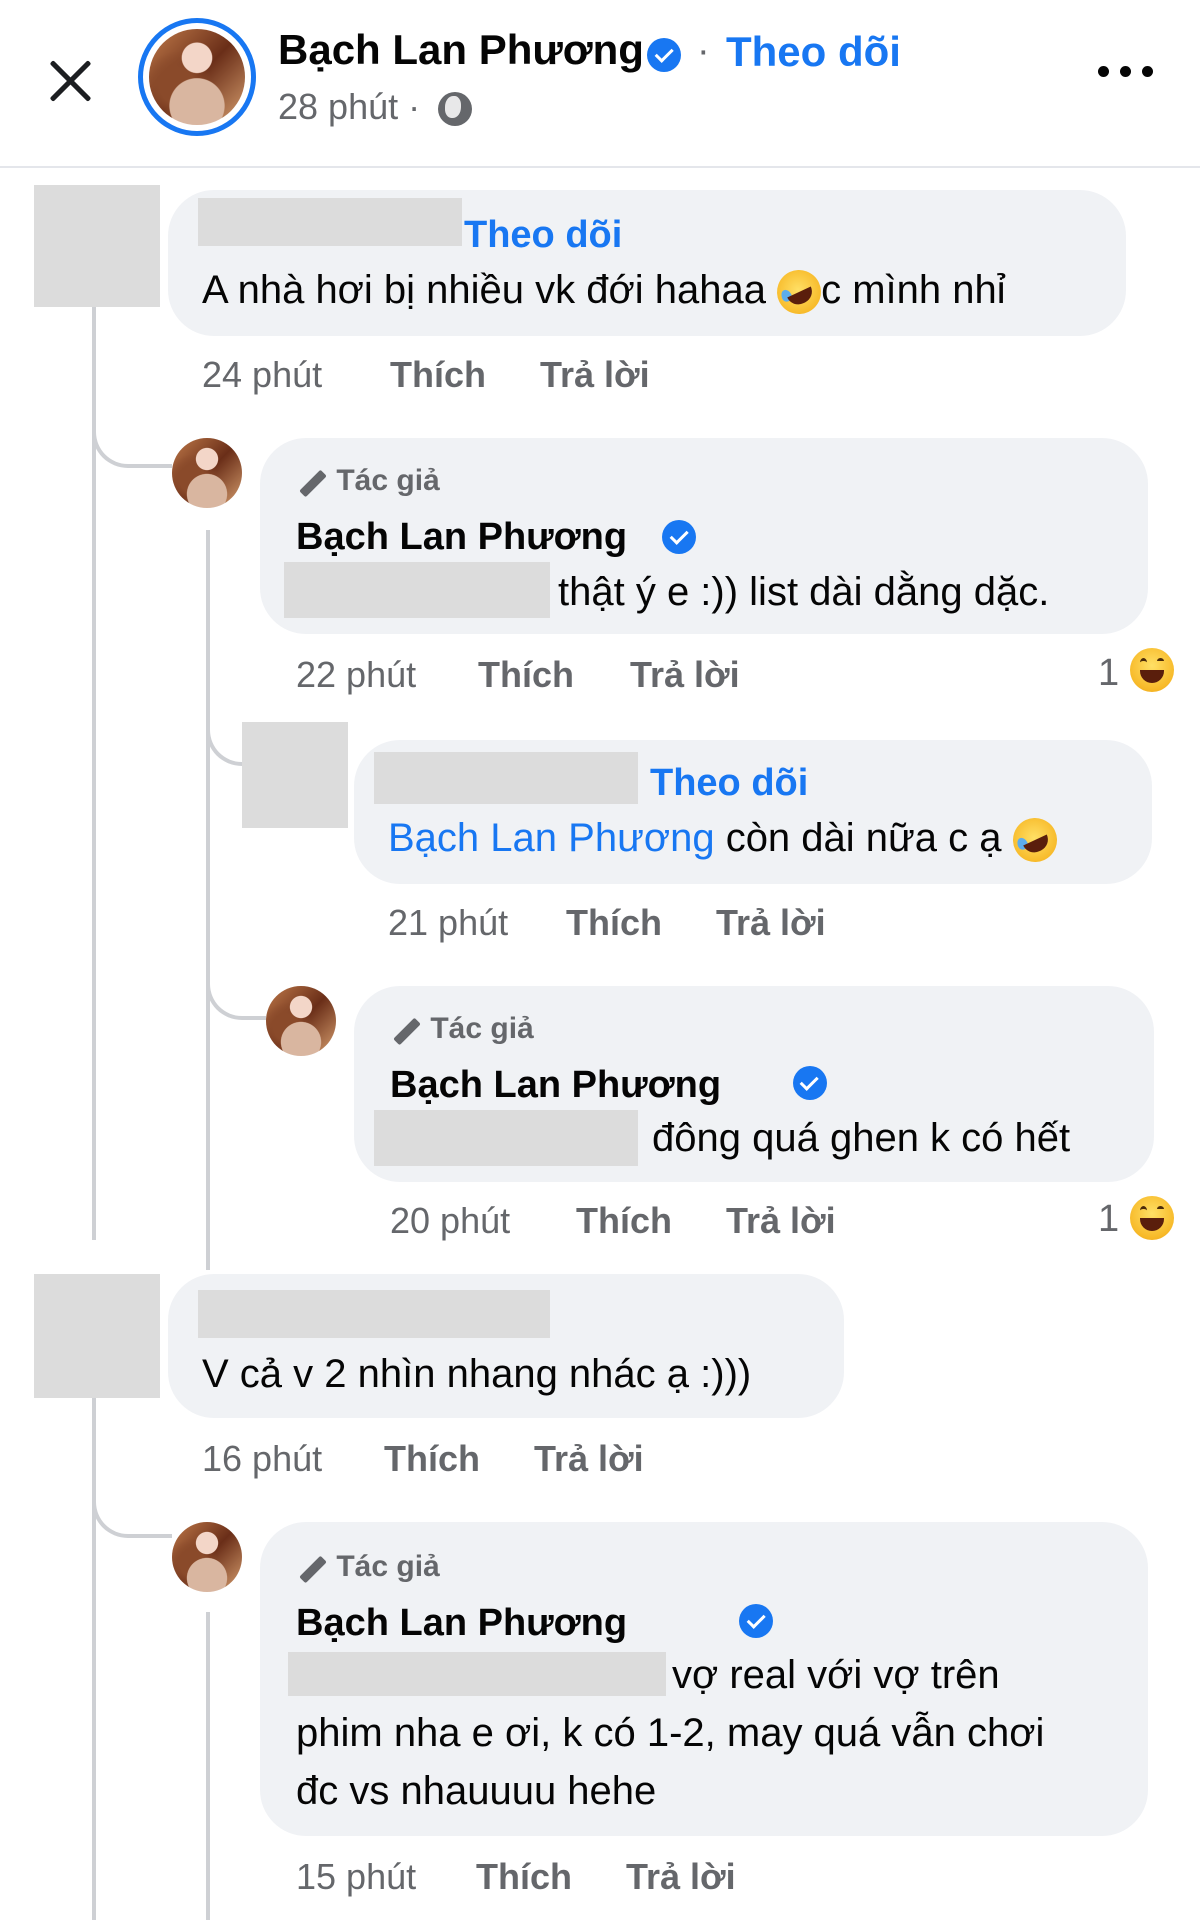  I want to click on comment-time: 15 phút, so click(356, 1876).